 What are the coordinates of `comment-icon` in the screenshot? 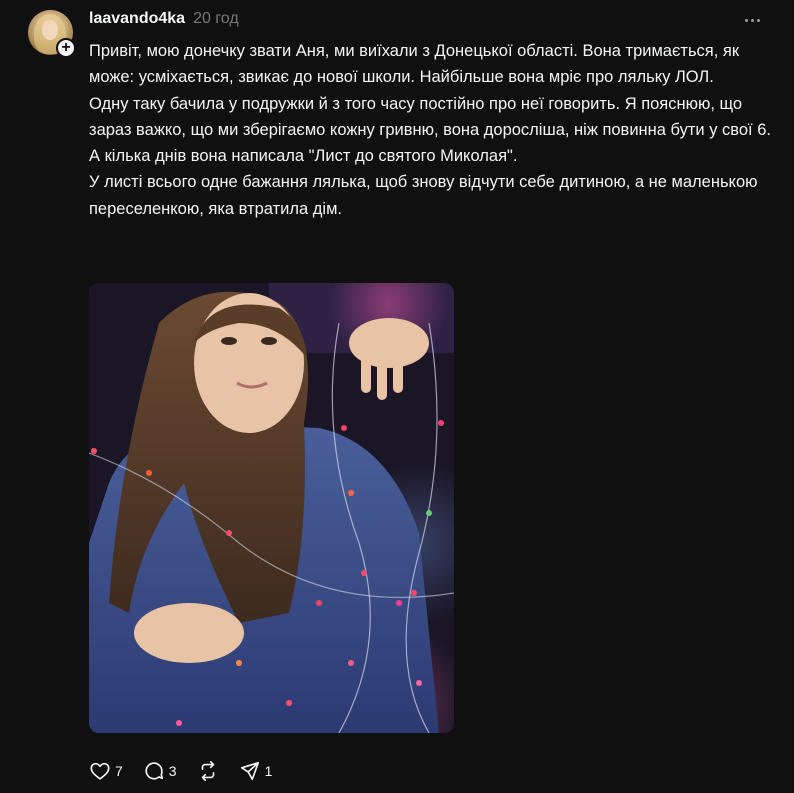 It's located at (154, 771).